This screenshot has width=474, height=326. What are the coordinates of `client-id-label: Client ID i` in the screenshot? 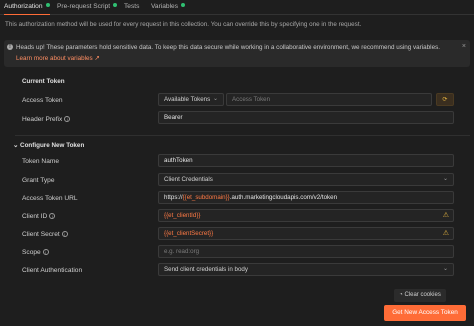 It's located at (39, 216).